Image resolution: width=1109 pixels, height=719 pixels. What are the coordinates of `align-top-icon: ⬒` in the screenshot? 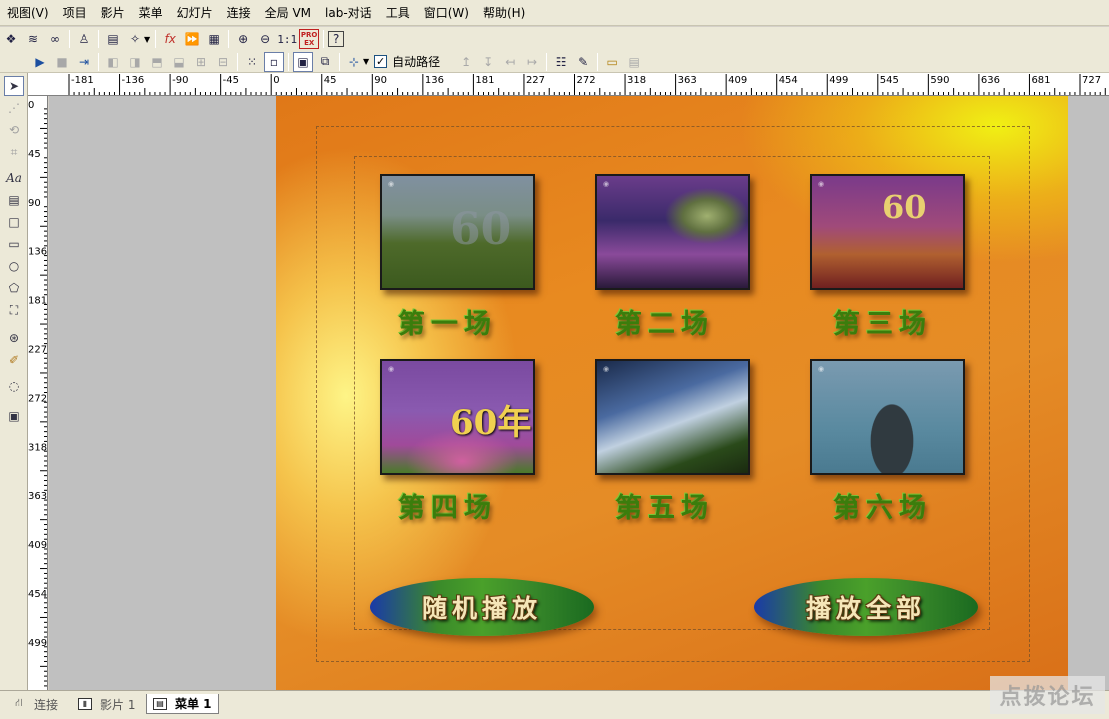 It's located at (157, 62).